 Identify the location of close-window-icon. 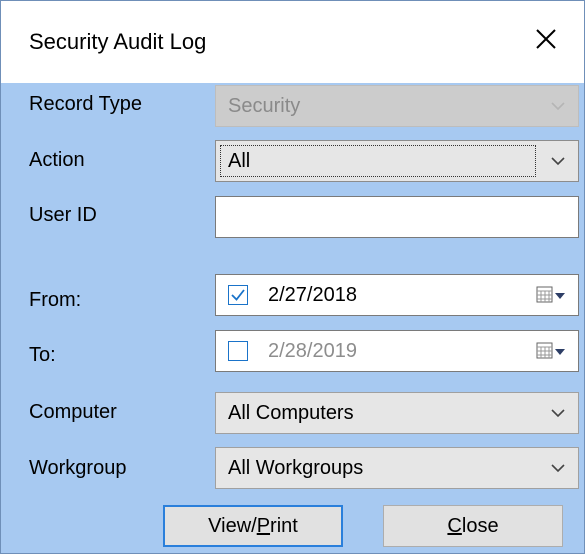
(546, 39).